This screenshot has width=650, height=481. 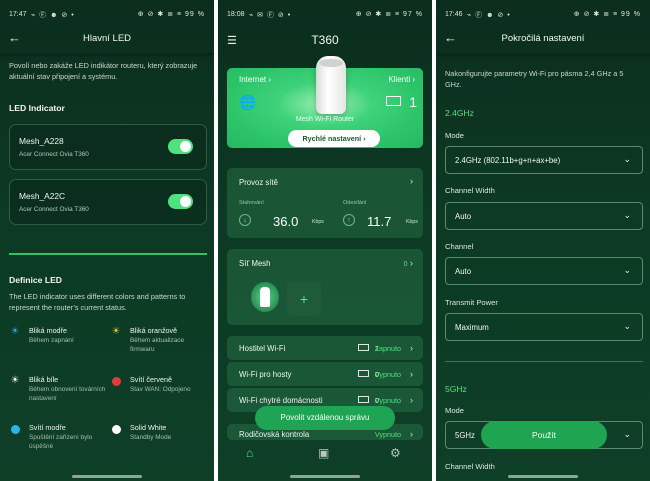 I want to click on settings-gear-icon: ⚙, so click(x=395, y=453).